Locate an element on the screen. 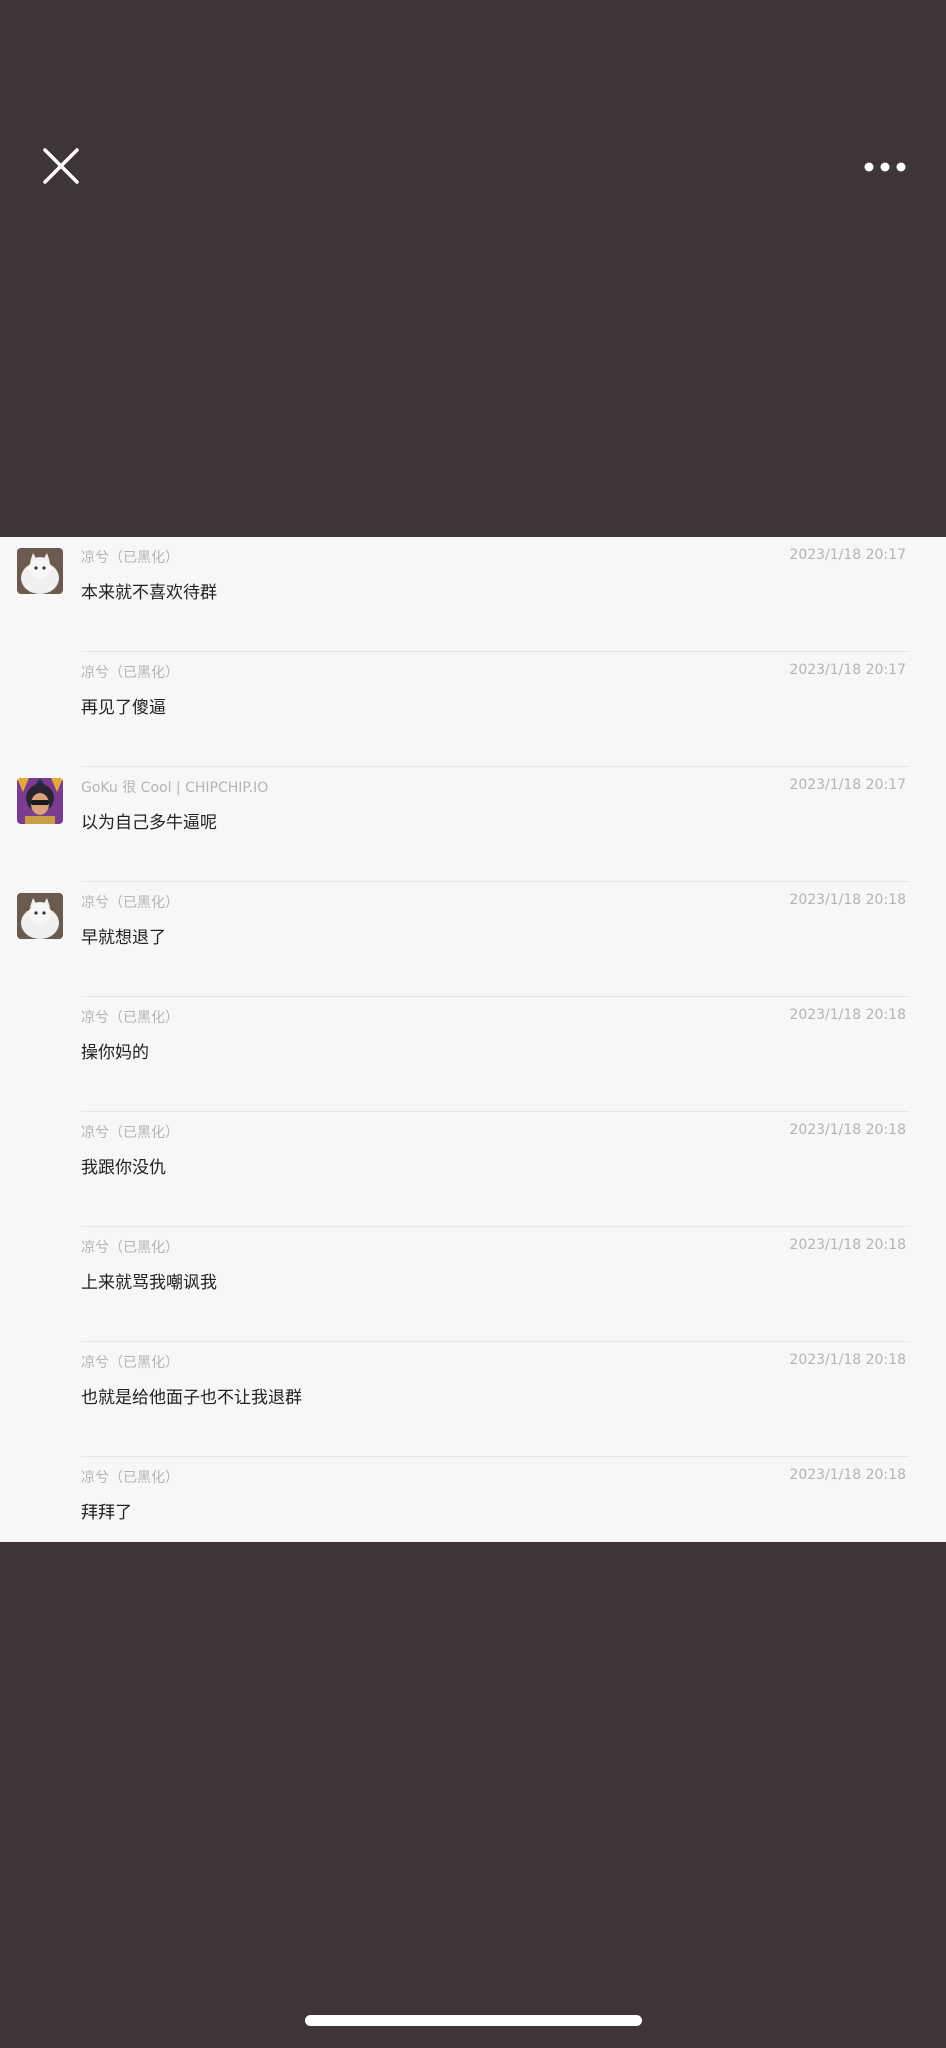  message-text: 早就想退了 is located at coordinates (123, 935).